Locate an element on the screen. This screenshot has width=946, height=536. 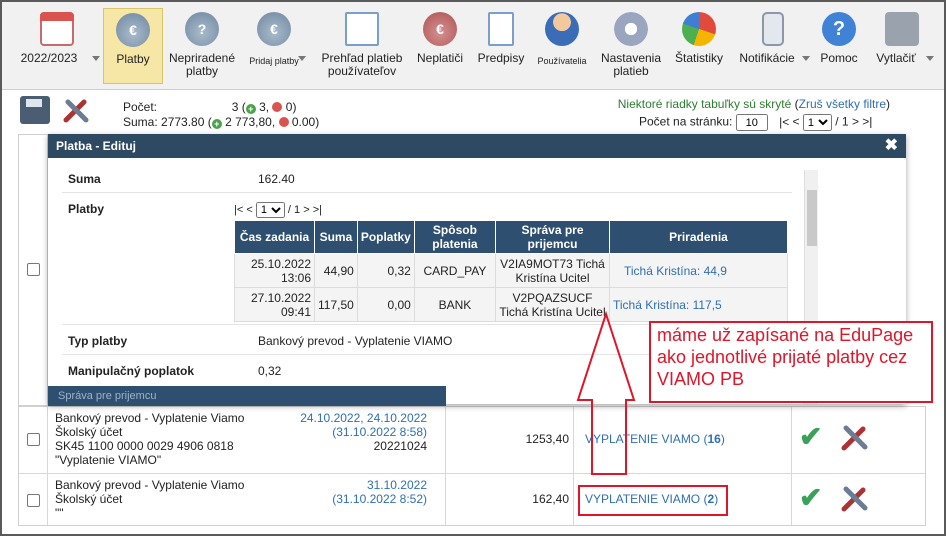
toolbar-nepriradene-label: Nepriradené platby is located at coordinates (202, 64).